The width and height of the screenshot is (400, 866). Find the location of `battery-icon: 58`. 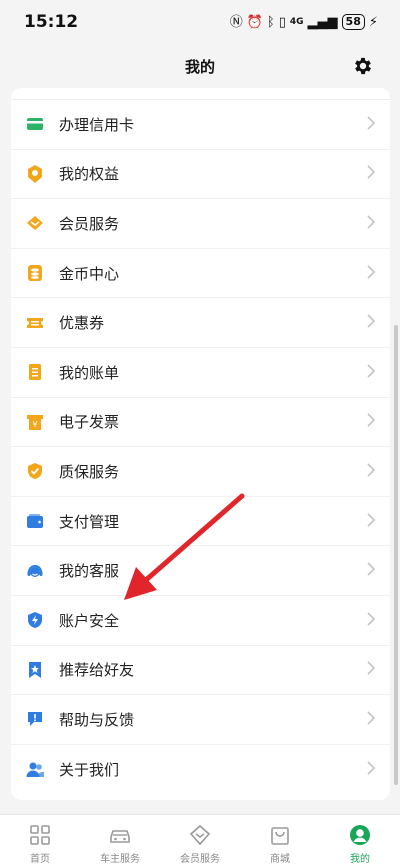

battery-icon: 58 is located at coordinates (353, 22).